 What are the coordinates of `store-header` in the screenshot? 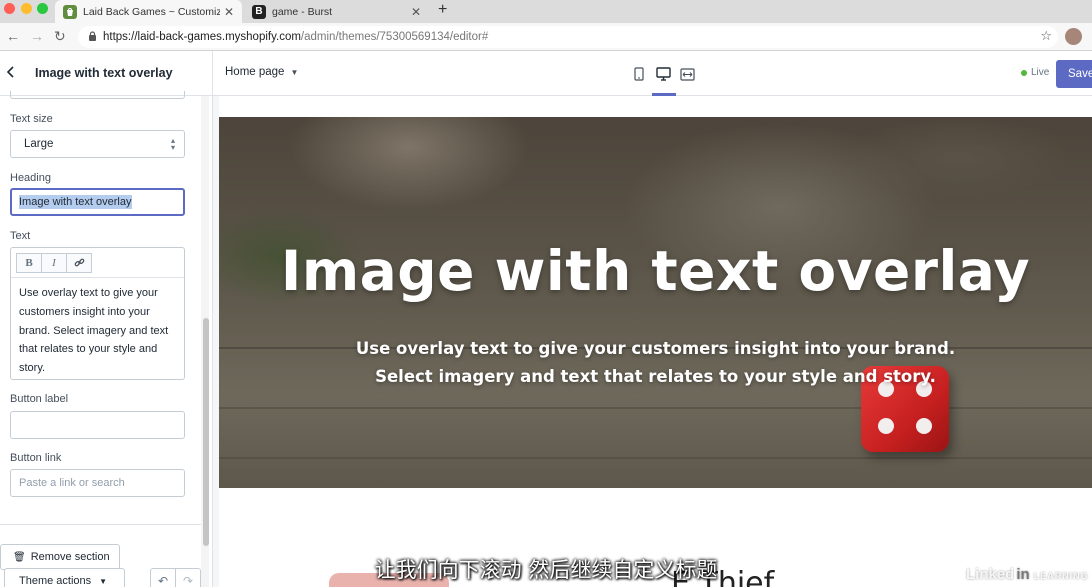 It's located at (655, 106).